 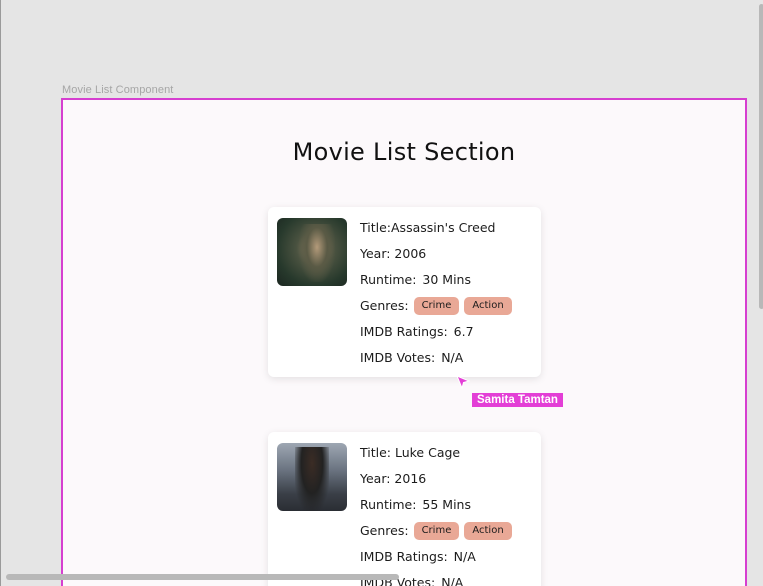 I want to click on runtime-value: 55 Mins, so click(x=446, y=504).